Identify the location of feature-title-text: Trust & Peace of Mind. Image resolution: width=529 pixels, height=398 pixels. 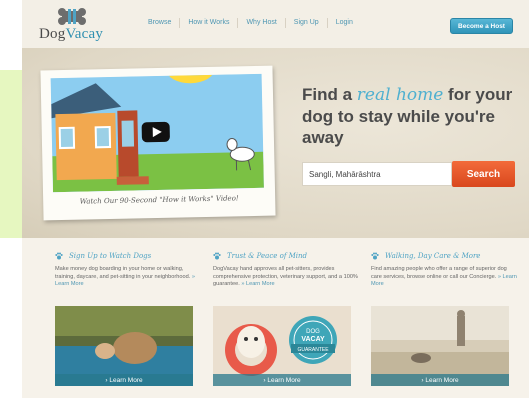
(267, 256).